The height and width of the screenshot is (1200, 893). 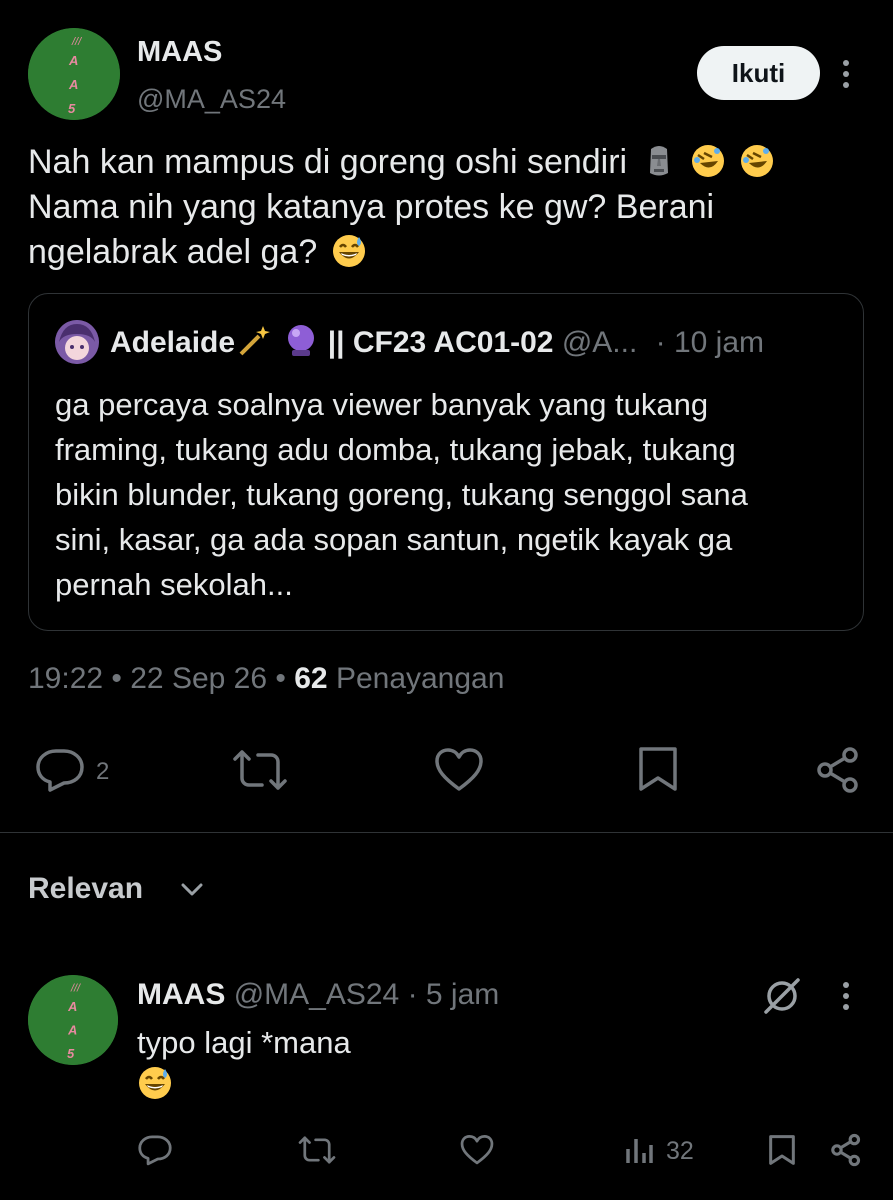 What do you see at coordinates (179, 52) in the screenshot?
I see `author-name: MAAS` at bounding box center [179, 52].